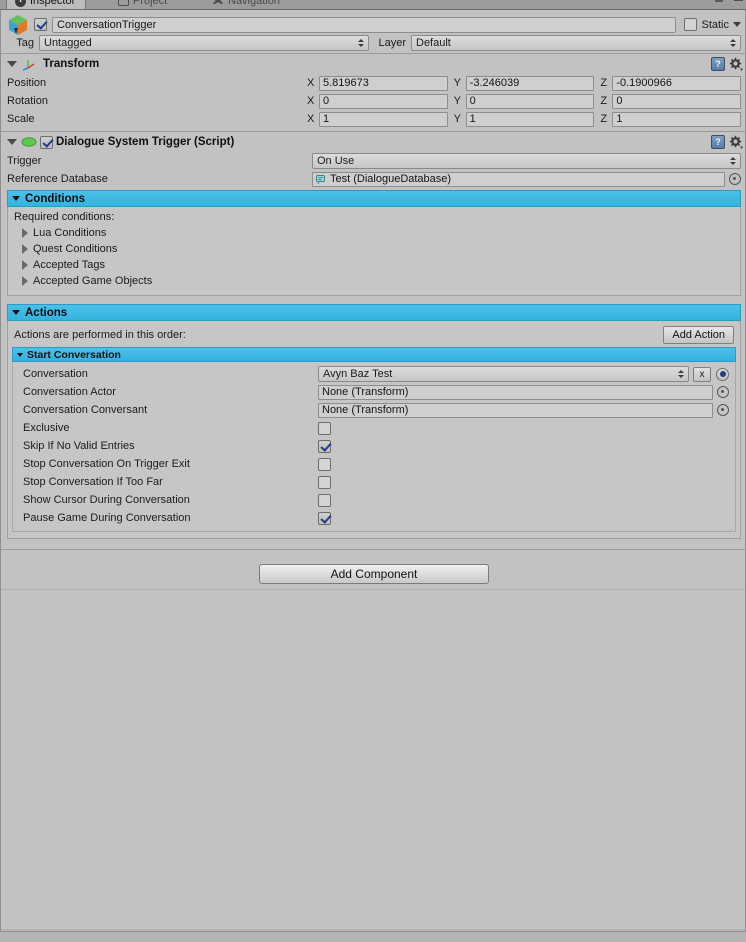 This screenshot has width=746, height=942. Describe the element at coordinates (503, 374) in the screenshot. I see `conversation-dropdown: Avyn Baz Test` at that location.